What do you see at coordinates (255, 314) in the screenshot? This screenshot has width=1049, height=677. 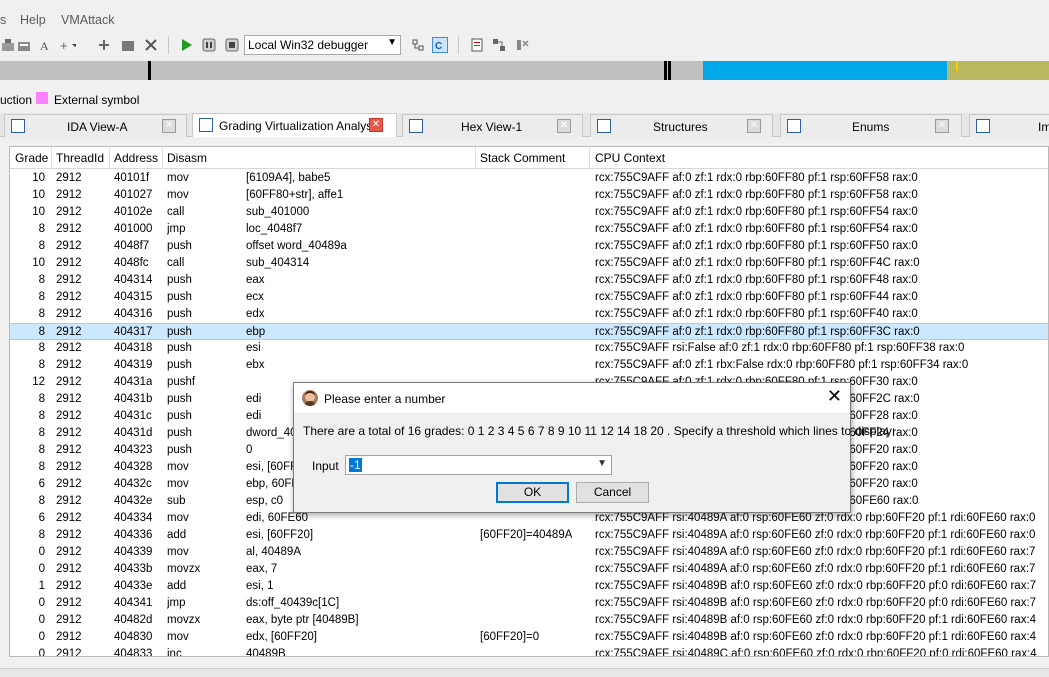 I see `cell-operands: edx` at bounding box center [255, 314].